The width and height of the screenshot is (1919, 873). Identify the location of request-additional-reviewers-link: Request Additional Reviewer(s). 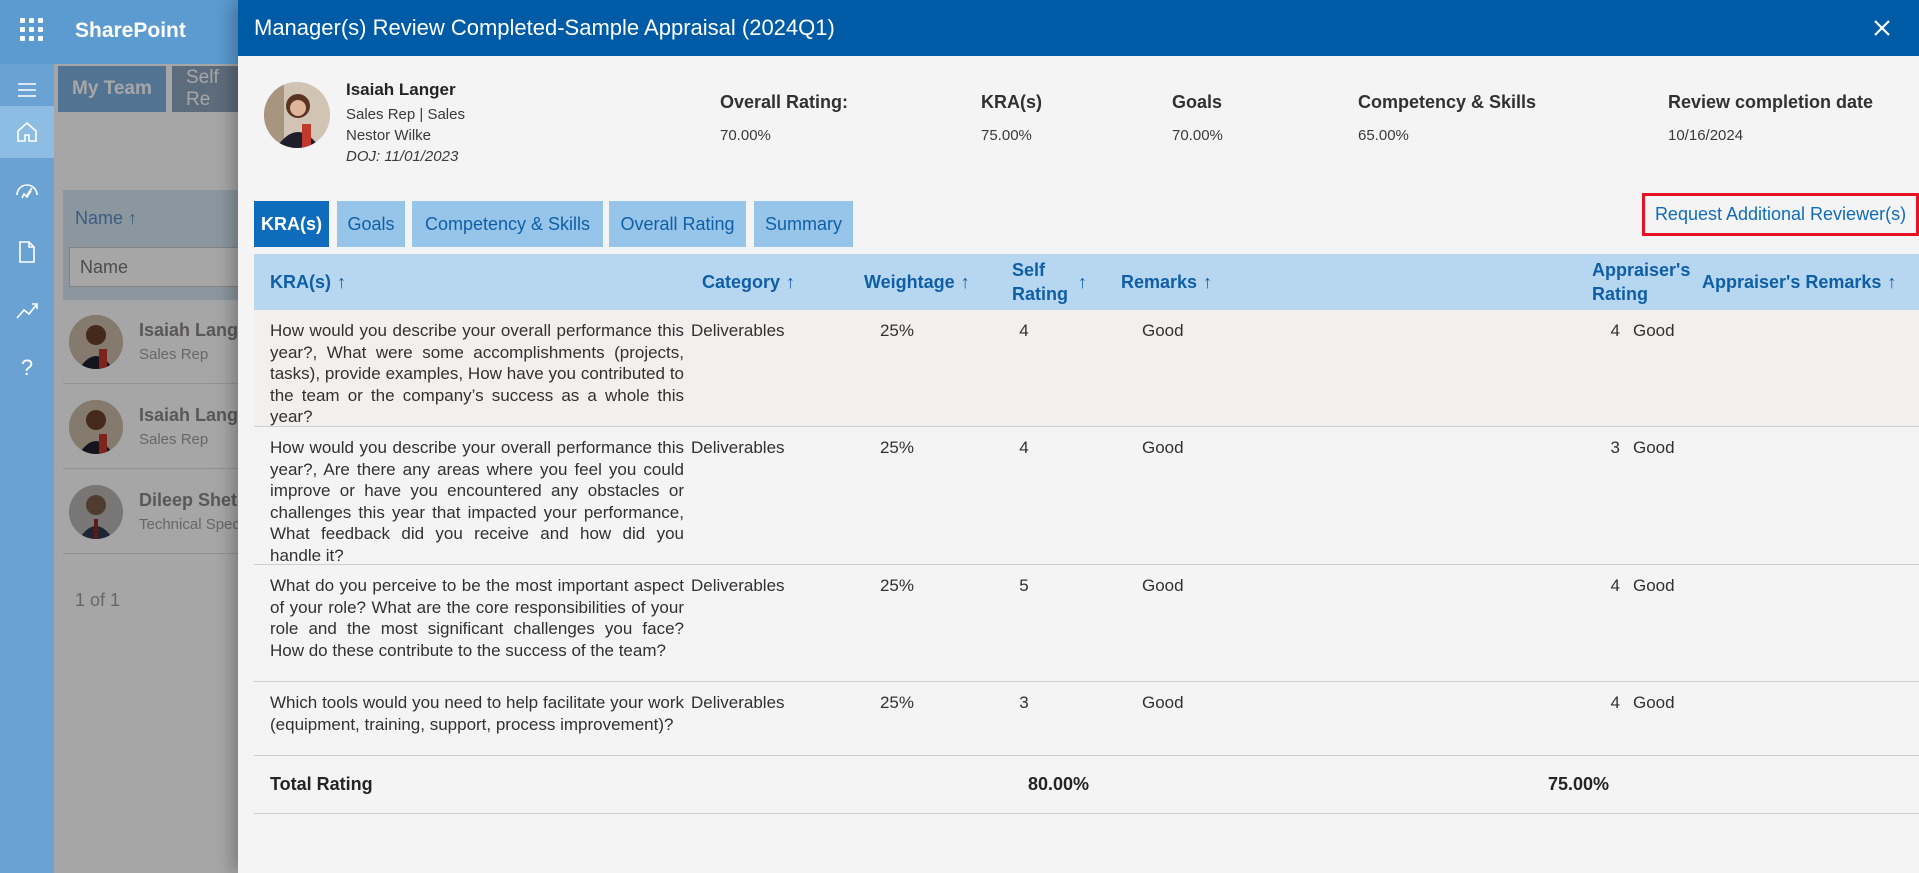
(1780, 214).